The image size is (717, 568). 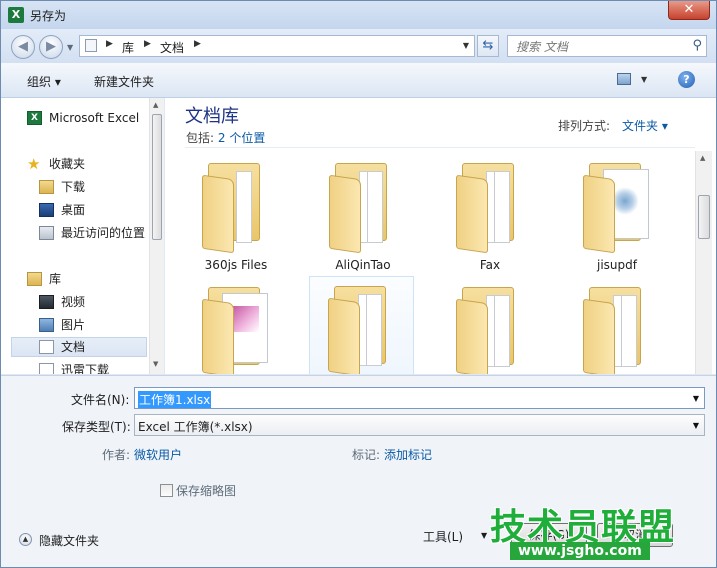 I want to click on forward-arrow-icon: ▶, so click(x=51, y=46).